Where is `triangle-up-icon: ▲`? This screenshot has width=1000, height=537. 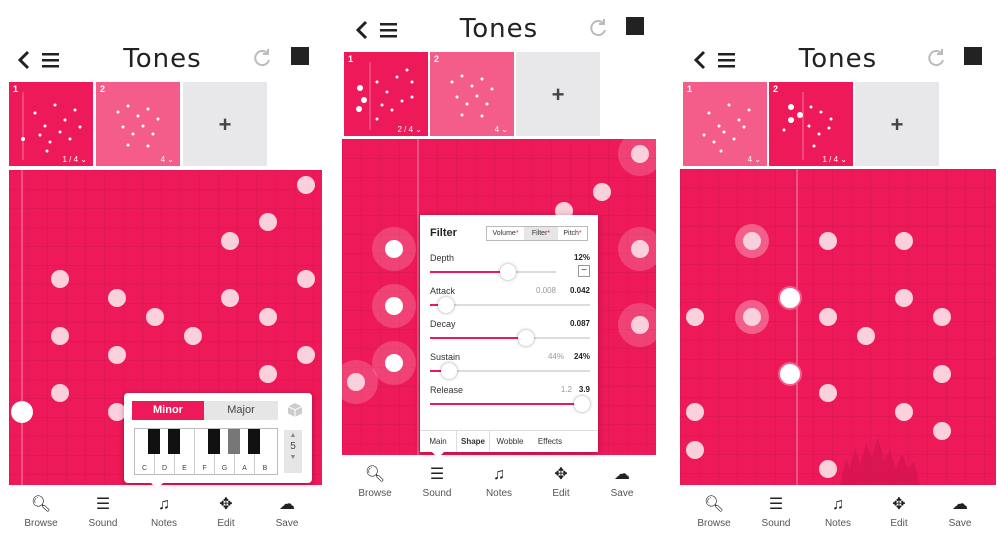
triangle-up-icon: ▲ is located at coordinates (293, 435).